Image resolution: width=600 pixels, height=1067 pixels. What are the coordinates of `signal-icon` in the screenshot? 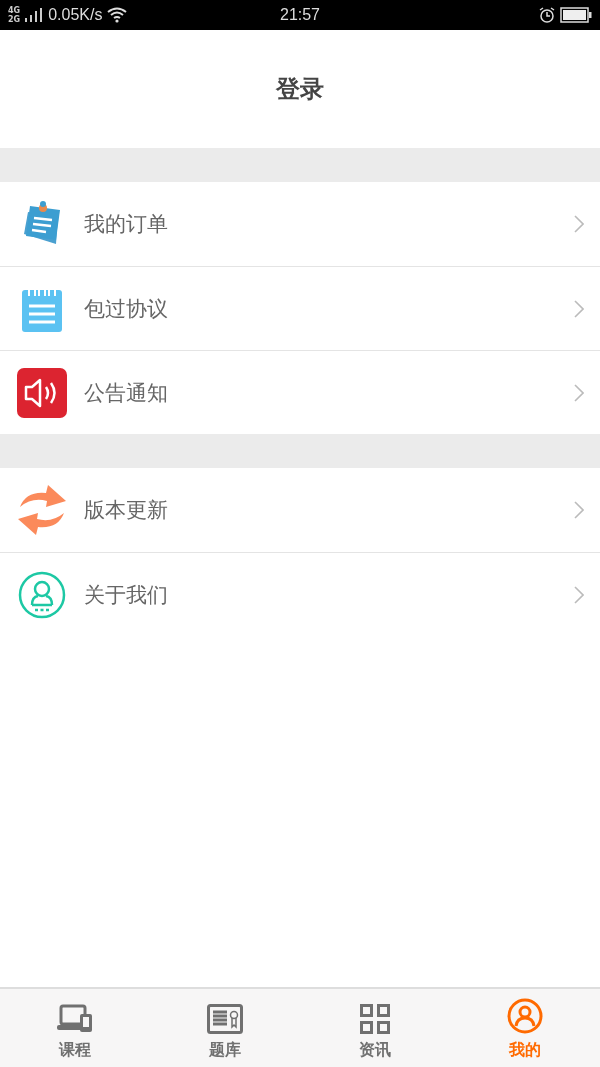 It's located at (34, 15).